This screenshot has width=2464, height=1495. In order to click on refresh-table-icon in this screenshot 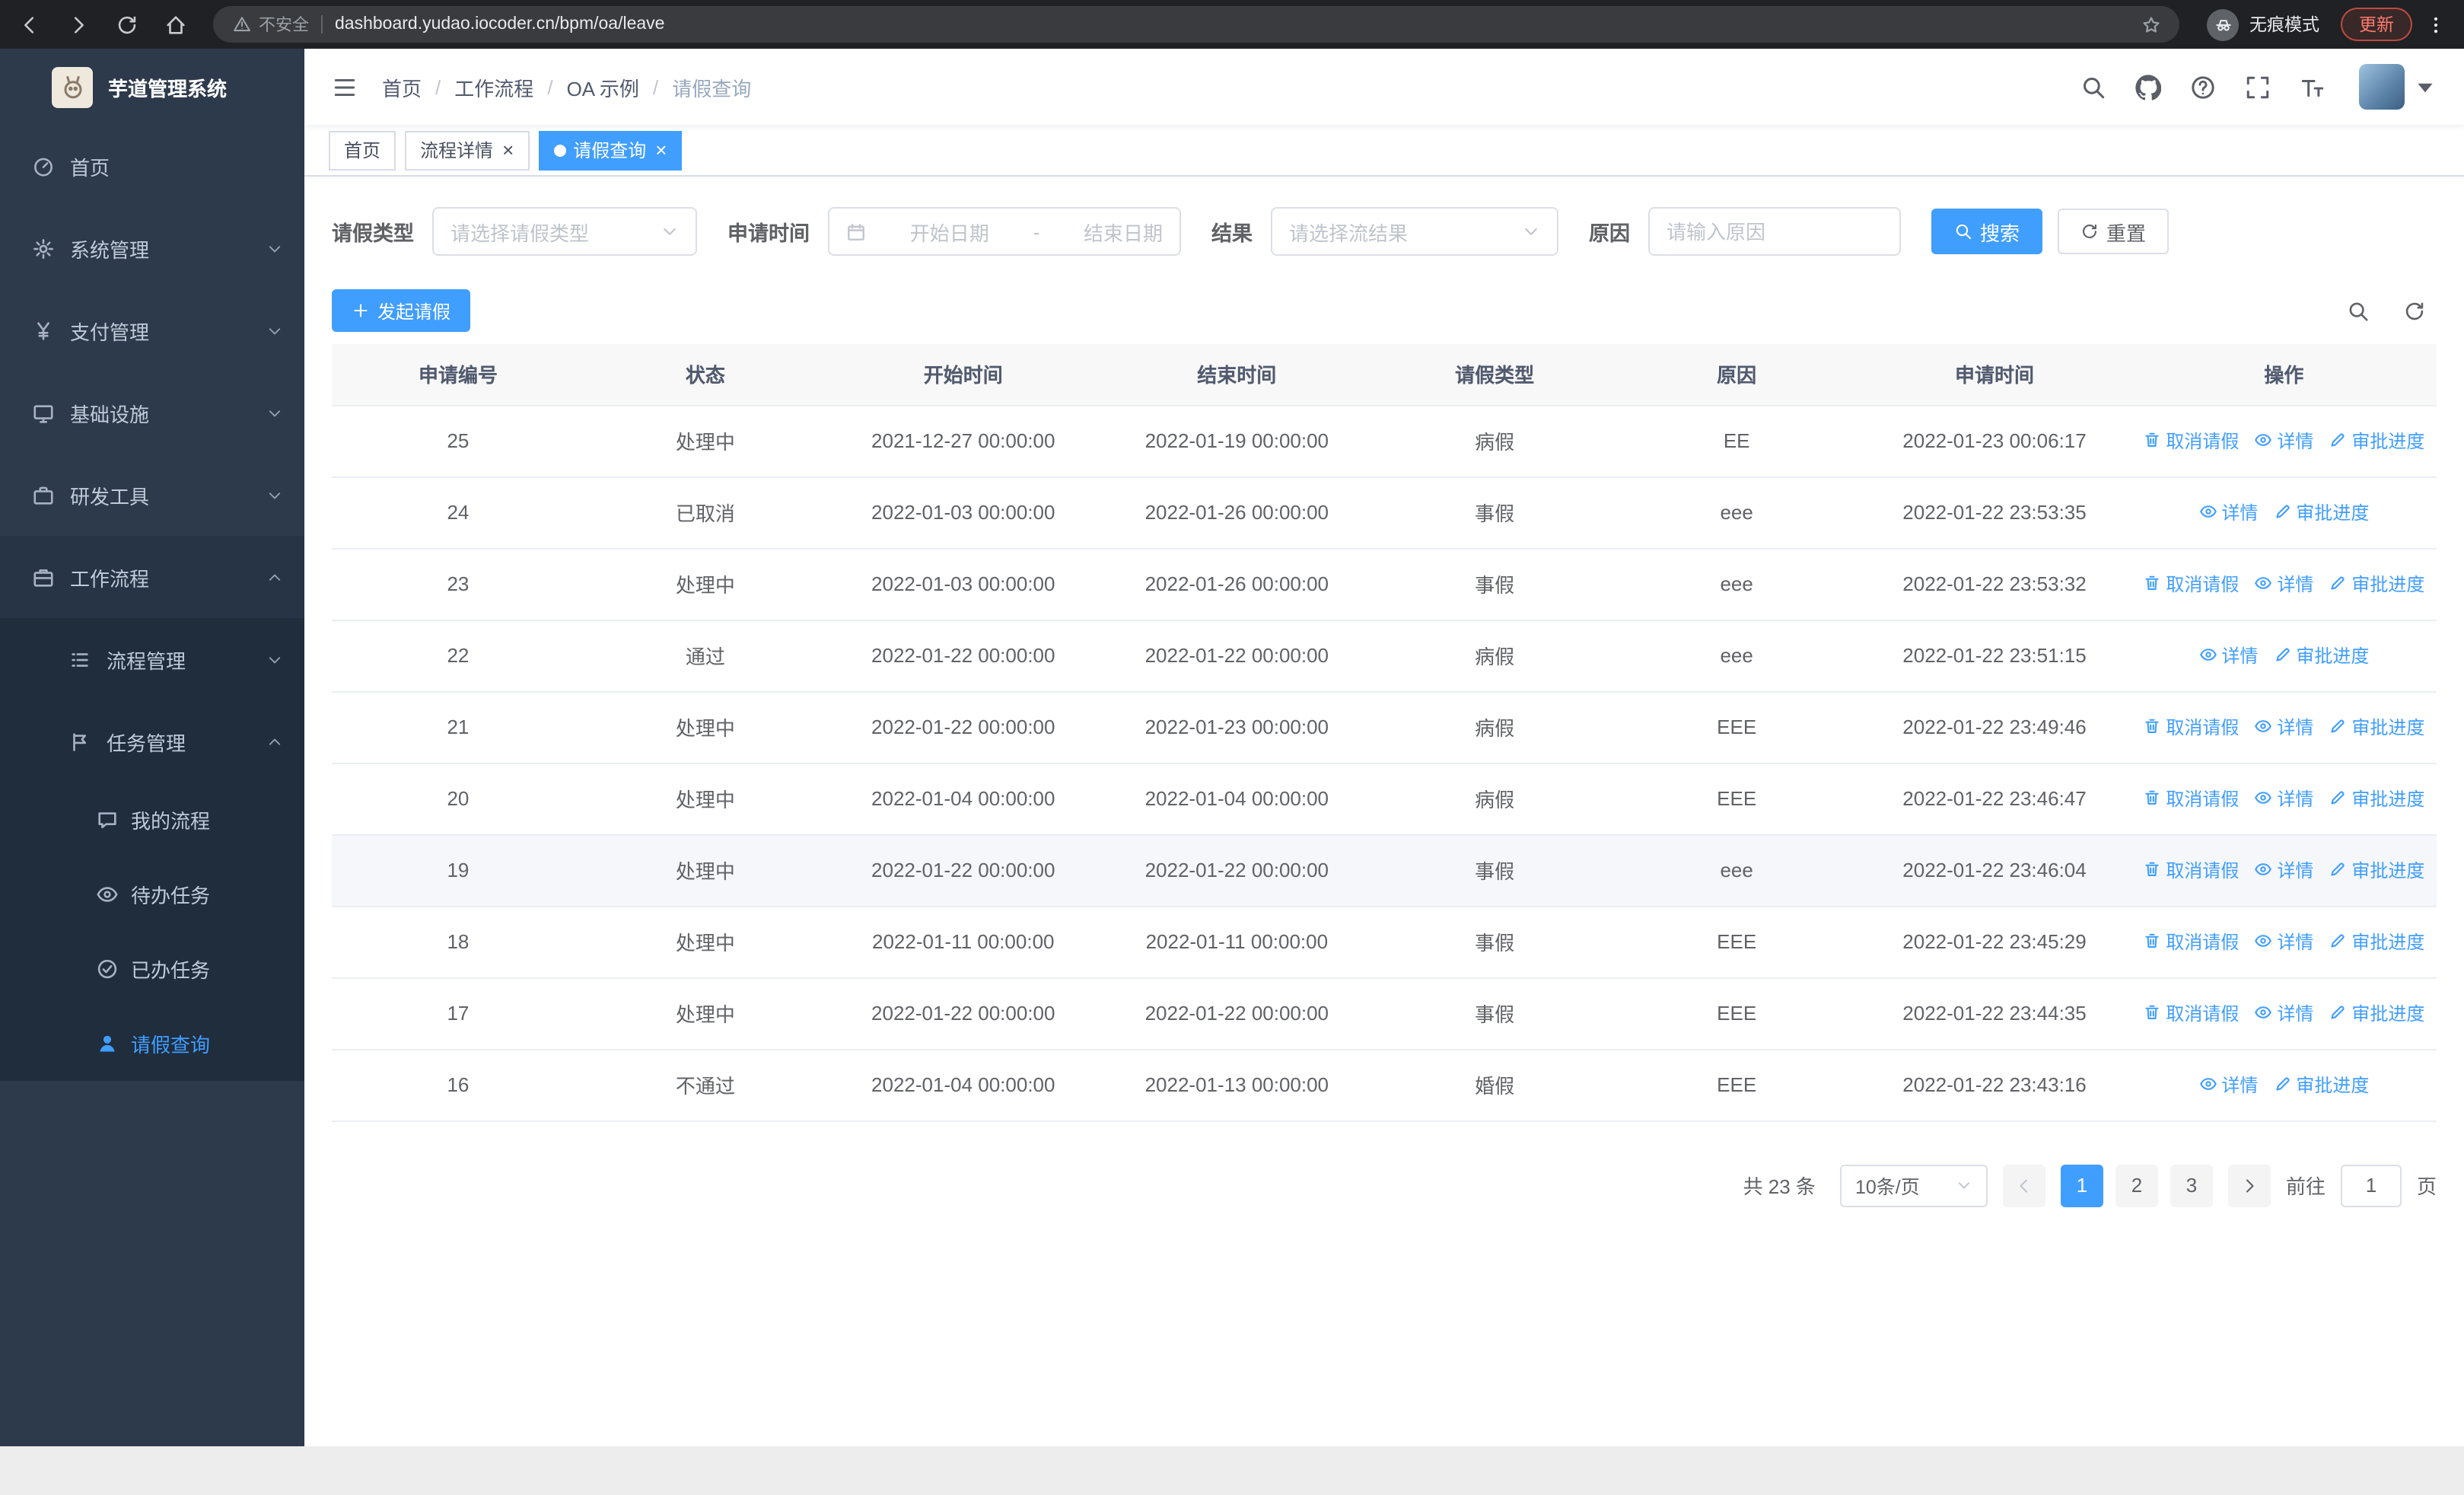, I will do `click(2414, 311)`.